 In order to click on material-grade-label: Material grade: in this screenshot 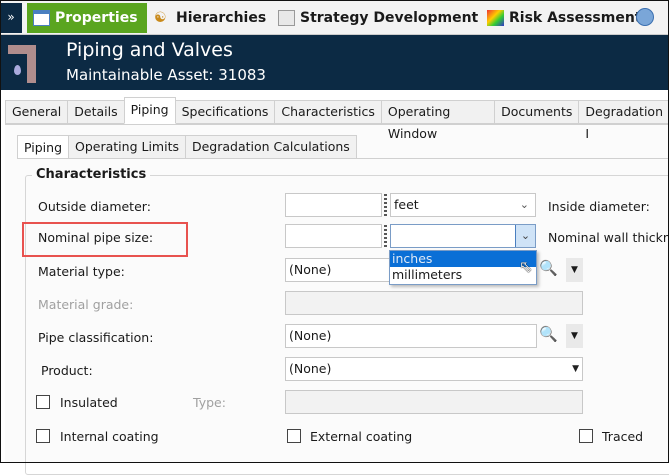, I will do `click(86, 304)`.